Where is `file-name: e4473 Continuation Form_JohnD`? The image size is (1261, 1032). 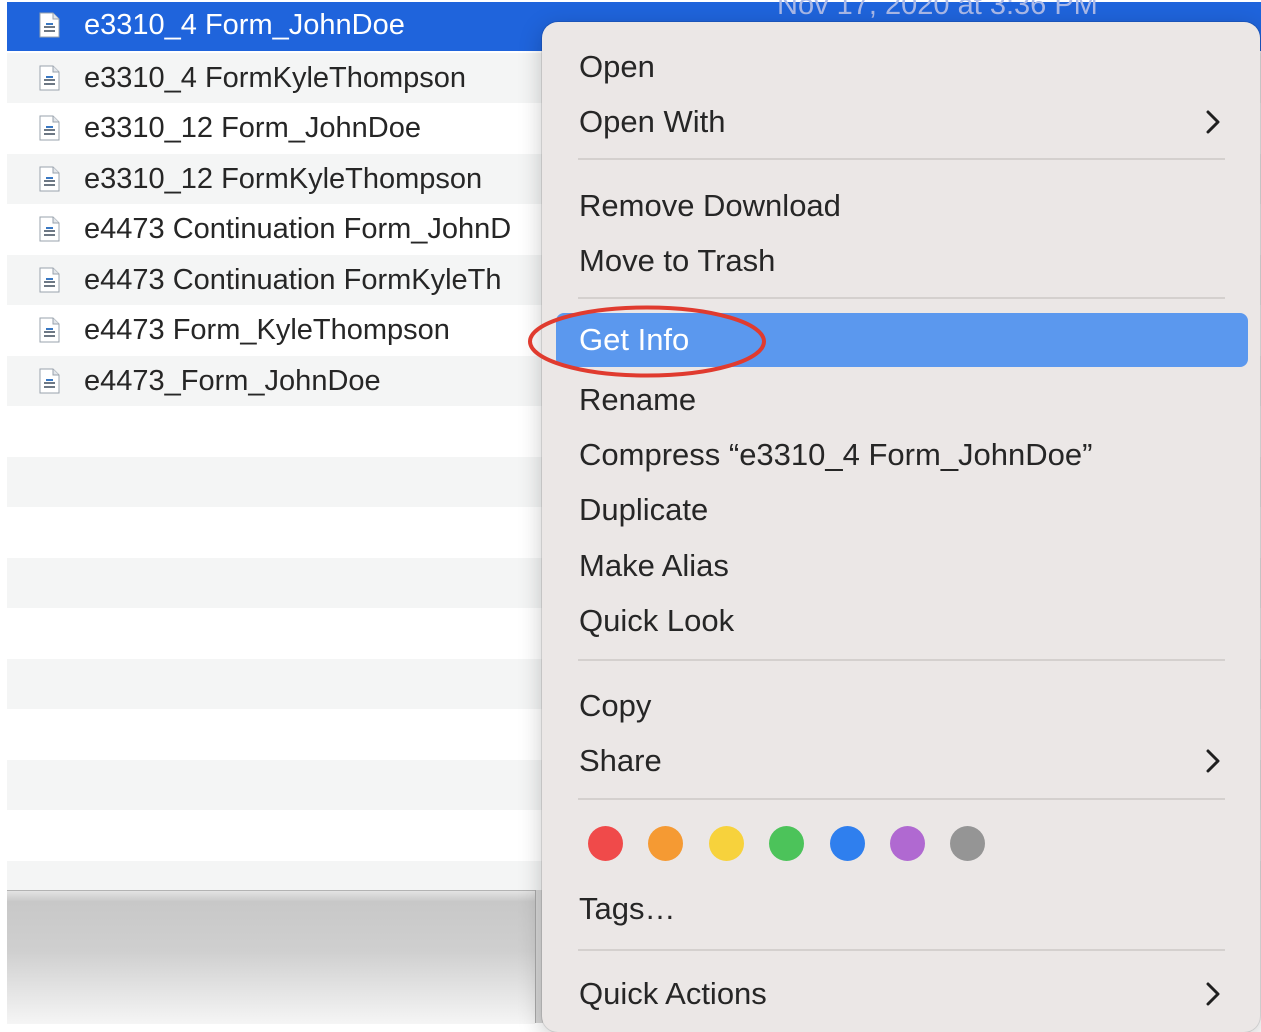 file-name: e4473 Continuation Form_JohnD is located at coordinates (298, 229).